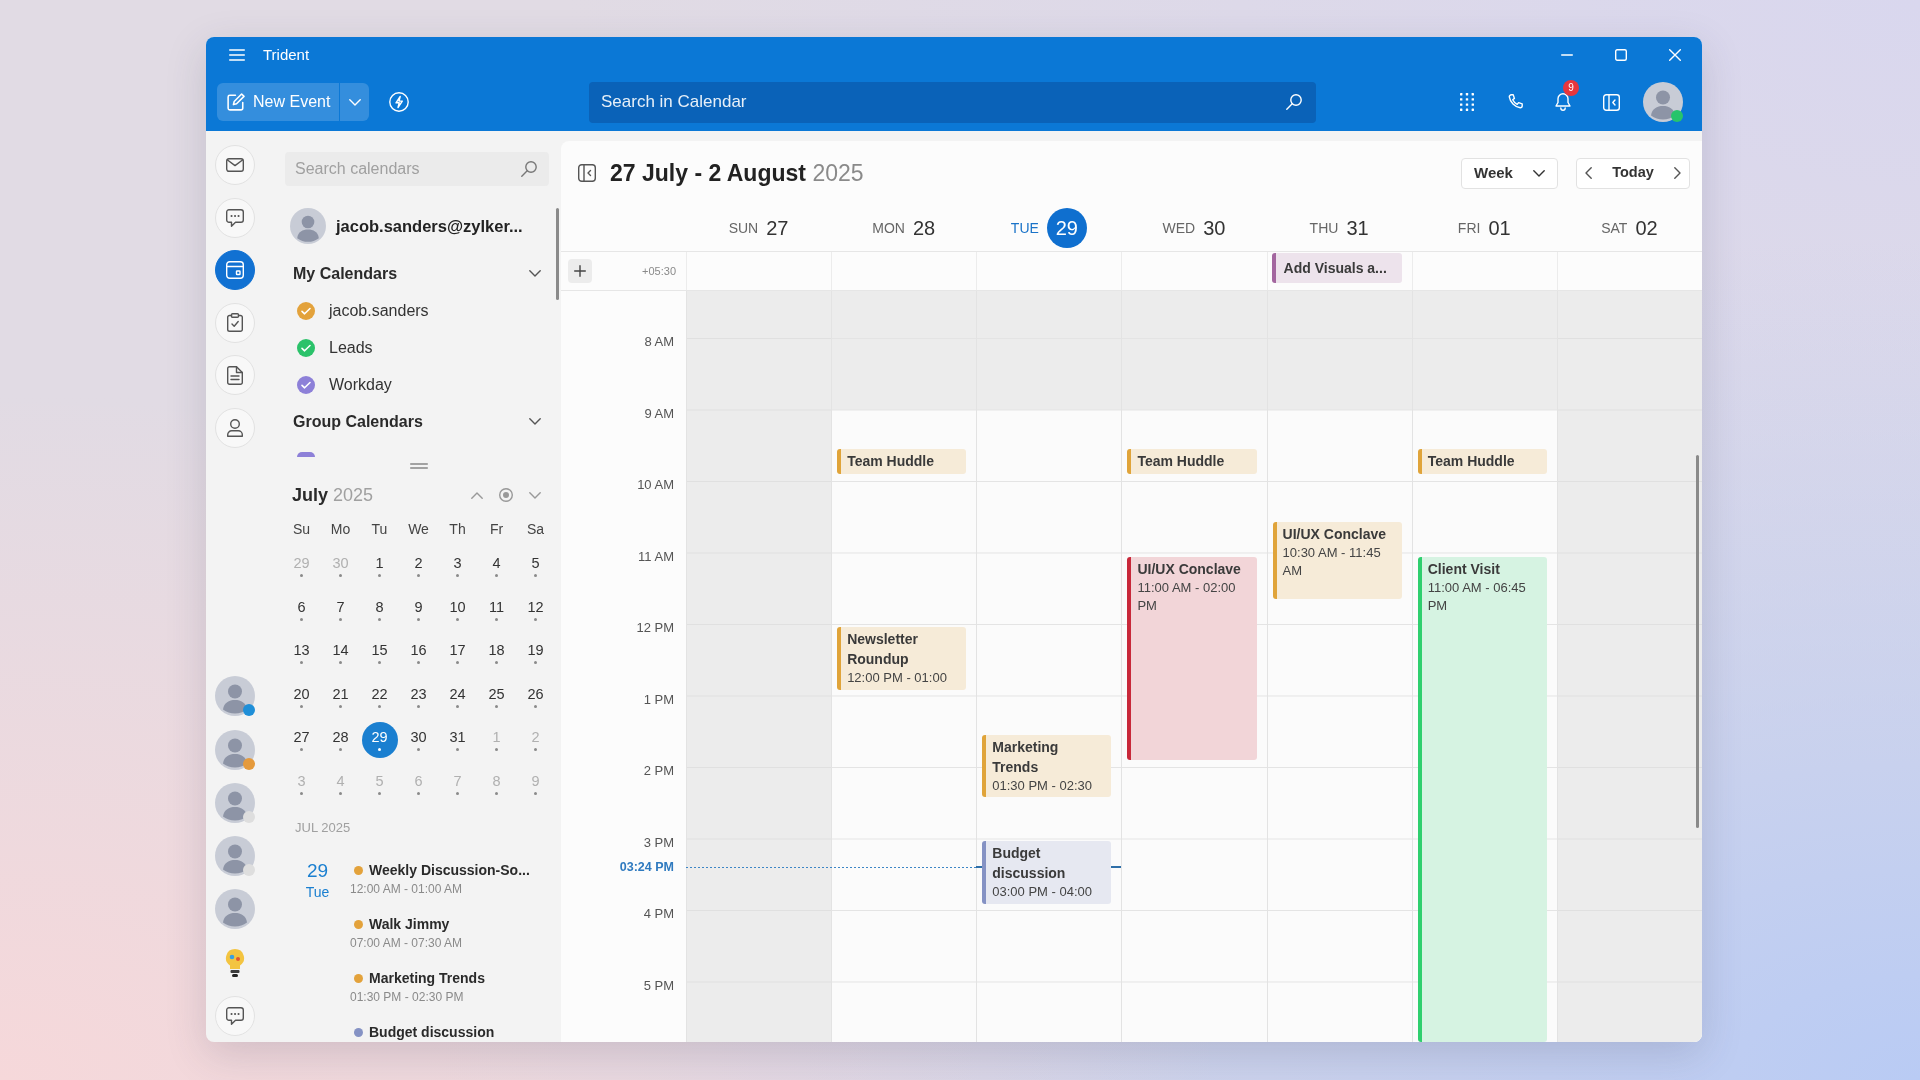  Describe the element at coordinates (457, 696) in the screenshot. I see `calendar-day: 24` at that location.